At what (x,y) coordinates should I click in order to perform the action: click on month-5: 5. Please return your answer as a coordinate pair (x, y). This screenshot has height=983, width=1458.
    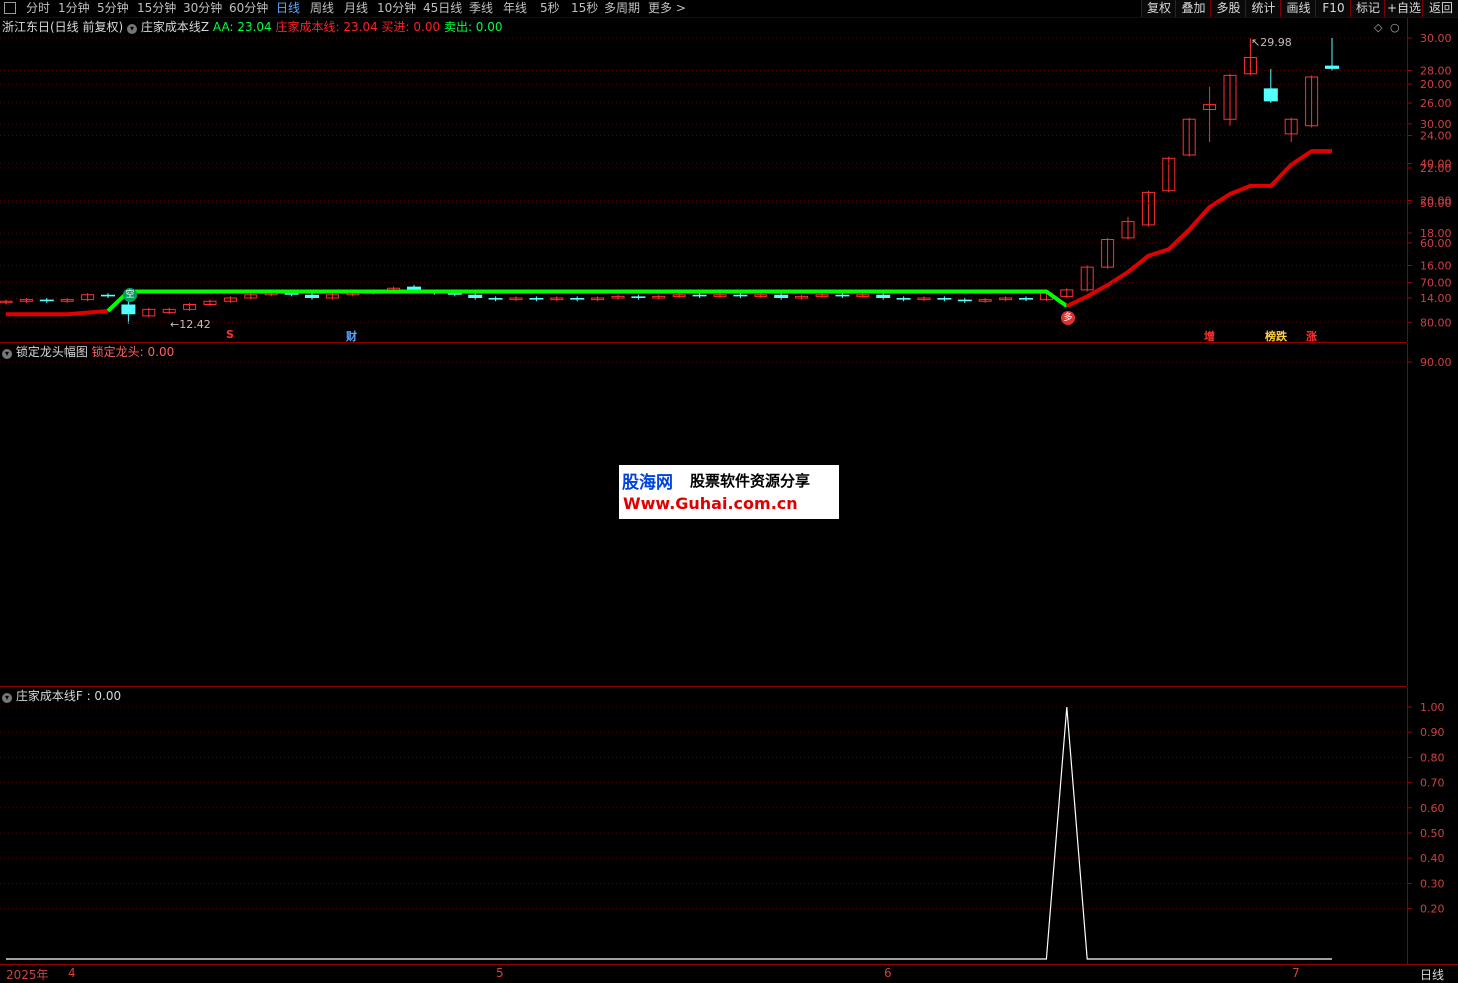
    Looking at the image, I should click on (500, 973).